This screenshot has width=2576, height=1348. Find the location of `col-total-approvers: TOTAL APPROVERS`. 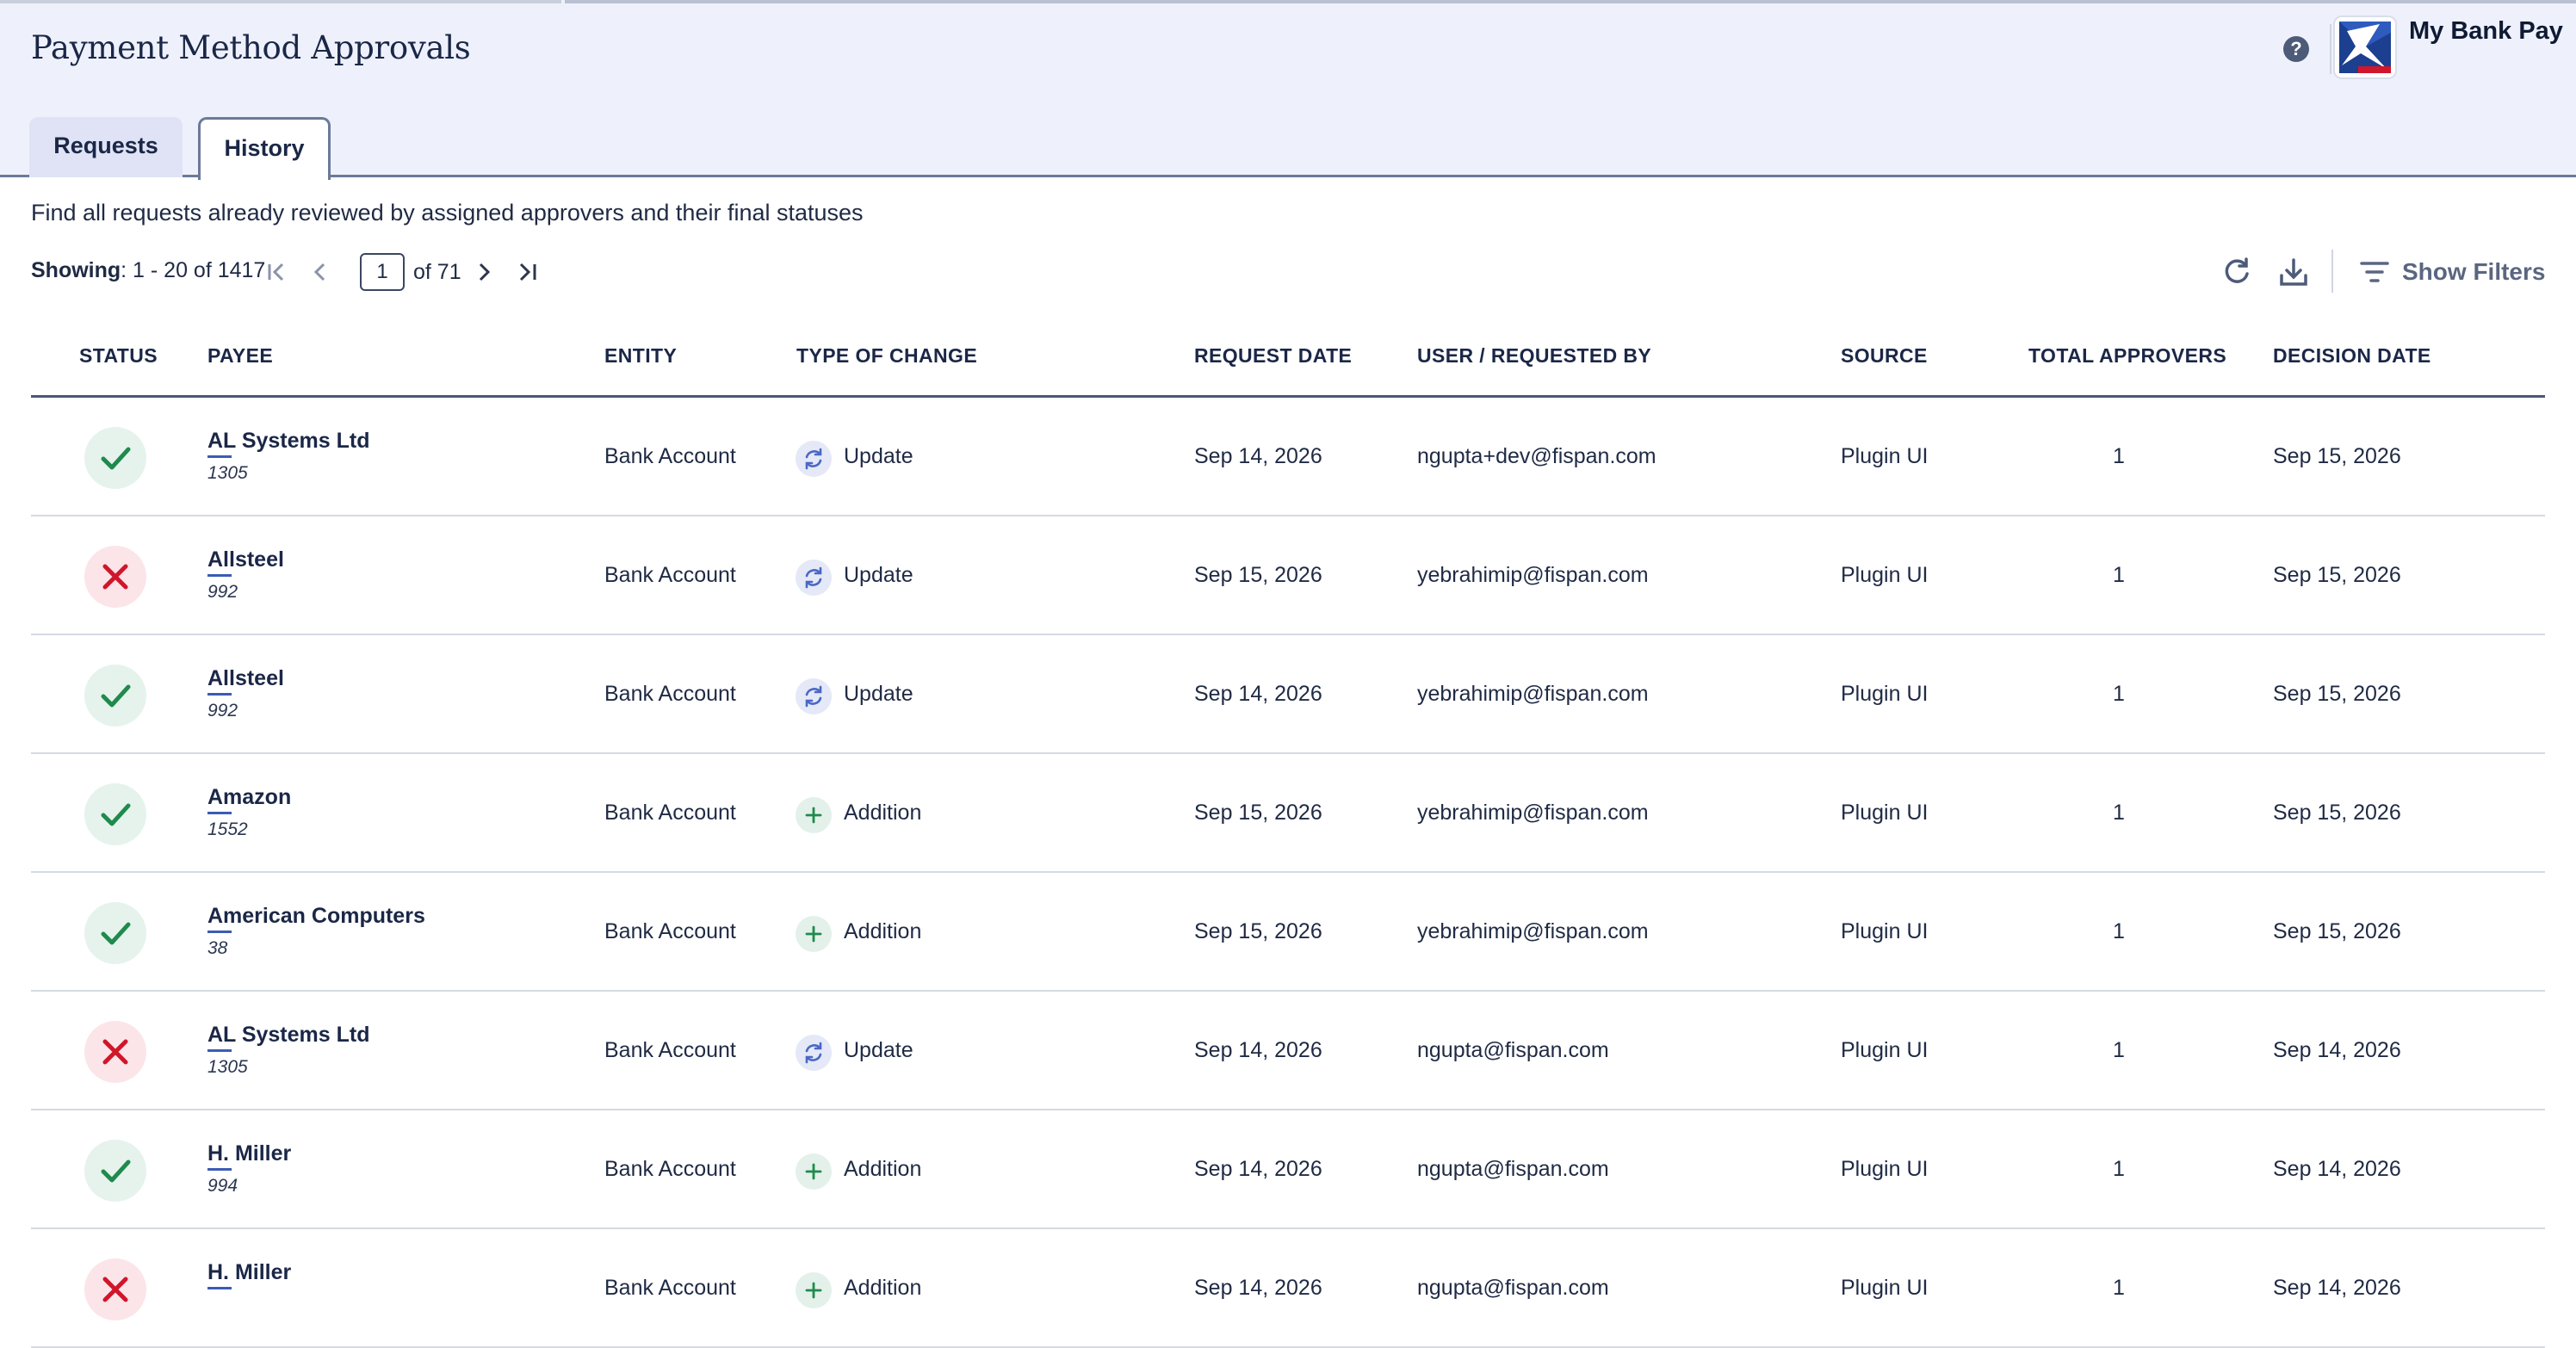

col-total-approvers: TOTAL APPROVERS is located at coordinates (2127, 356).